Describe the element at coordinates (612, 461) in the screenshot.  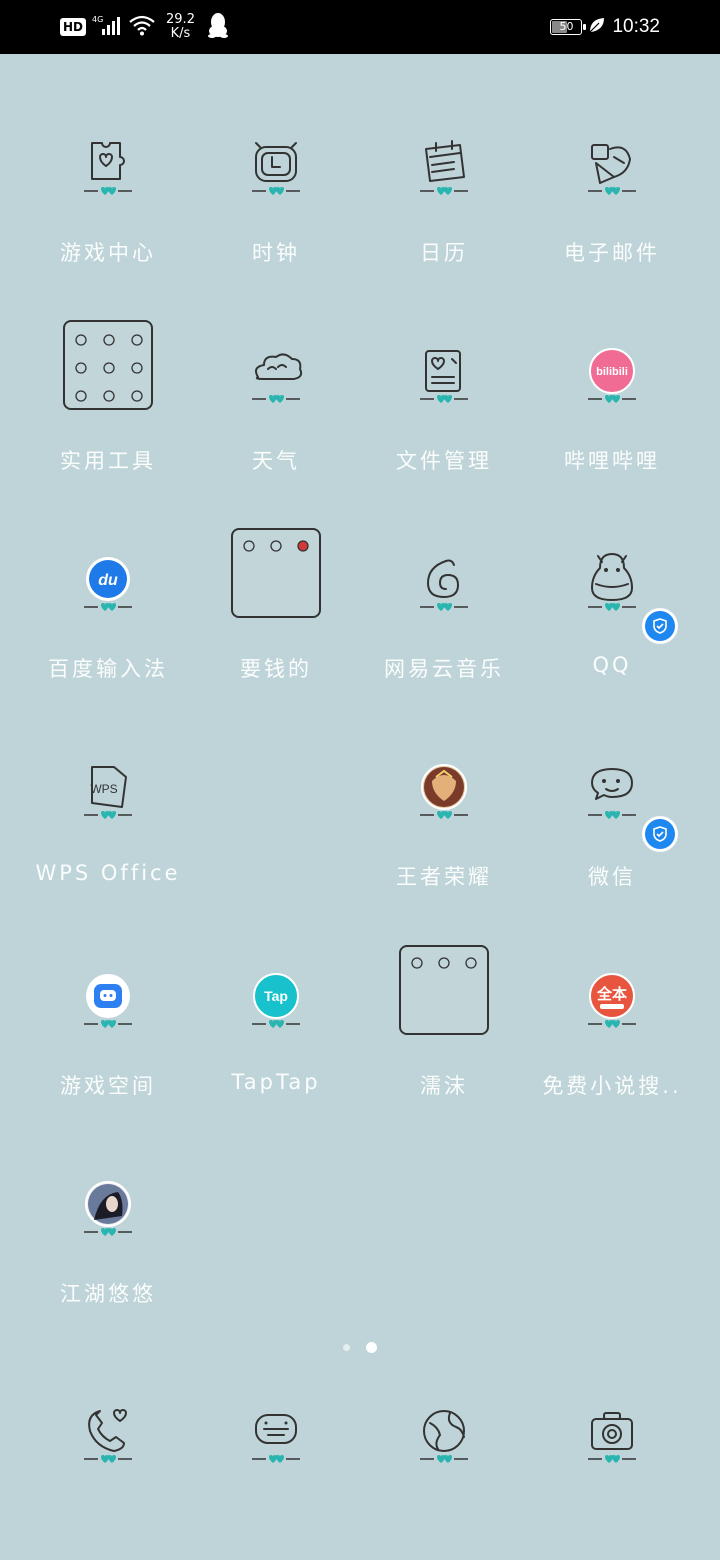
I see `app-label: 哔哩哔哩` at that location.